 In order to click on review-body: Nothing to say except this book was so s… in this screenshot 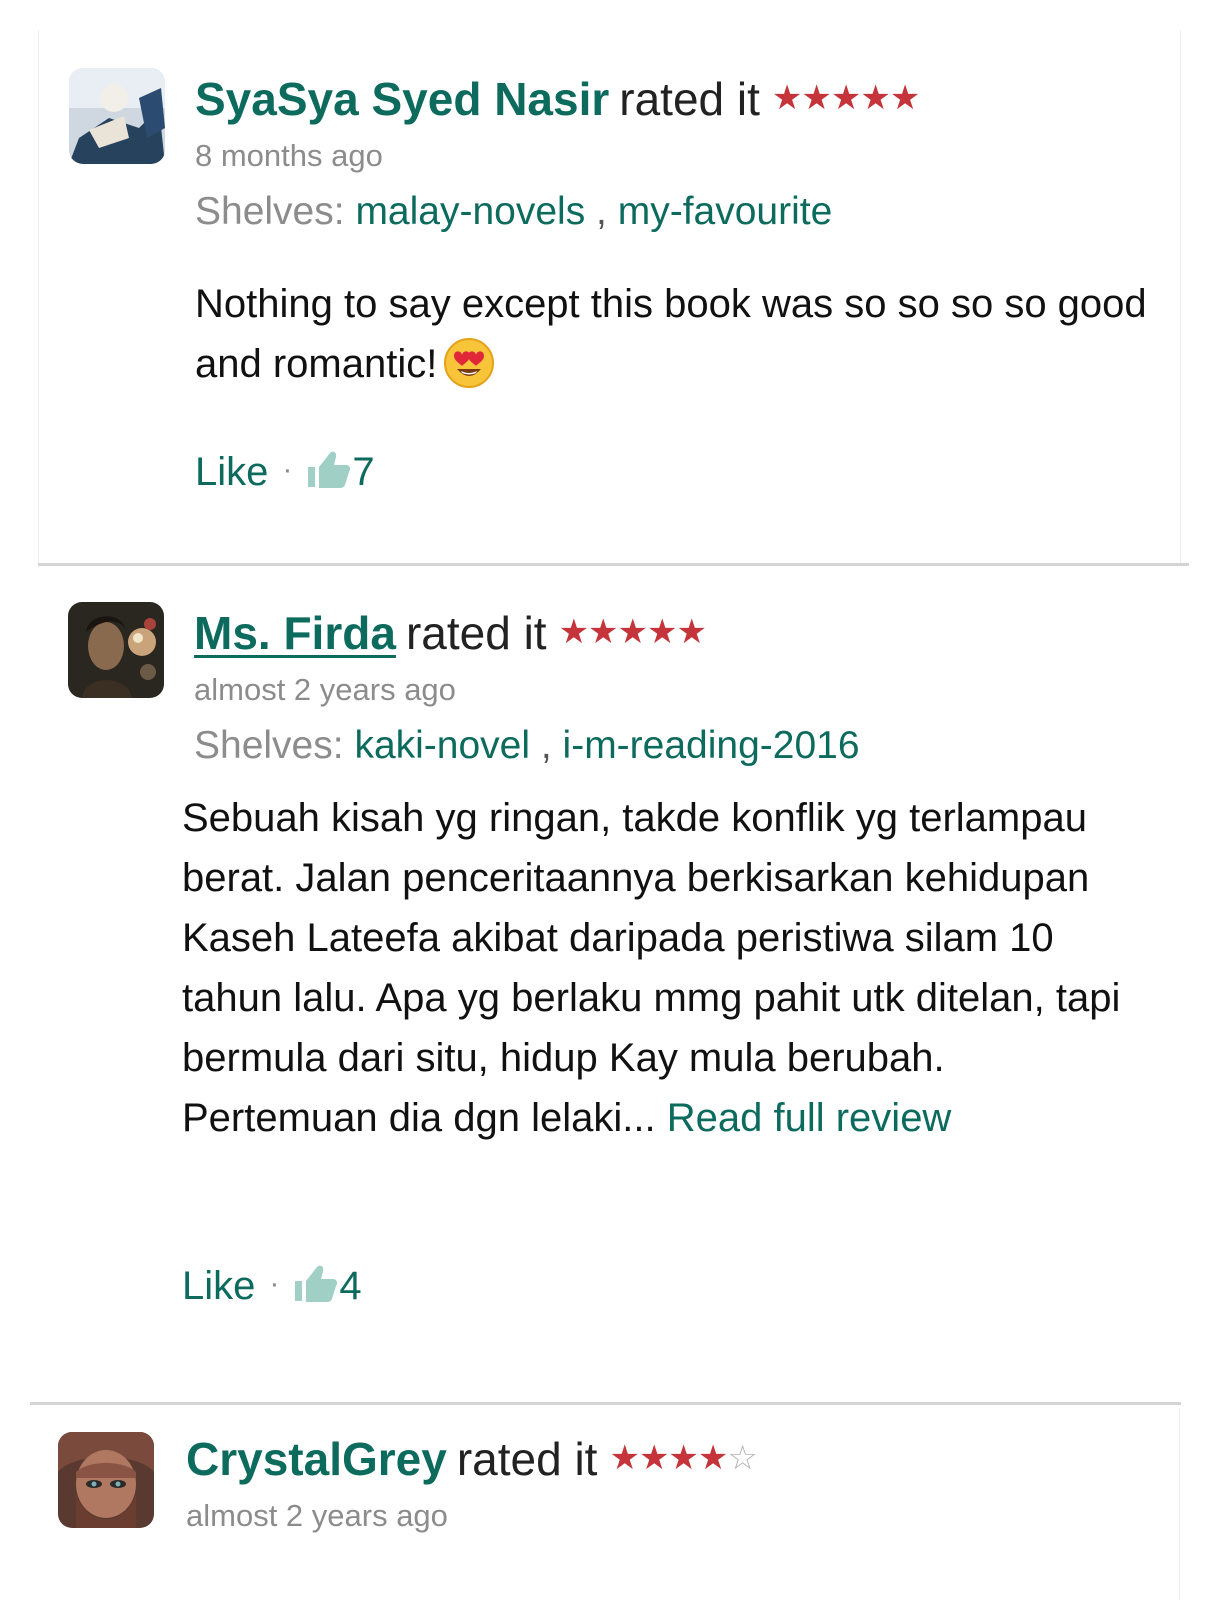, I will do `click(675, 334)`.